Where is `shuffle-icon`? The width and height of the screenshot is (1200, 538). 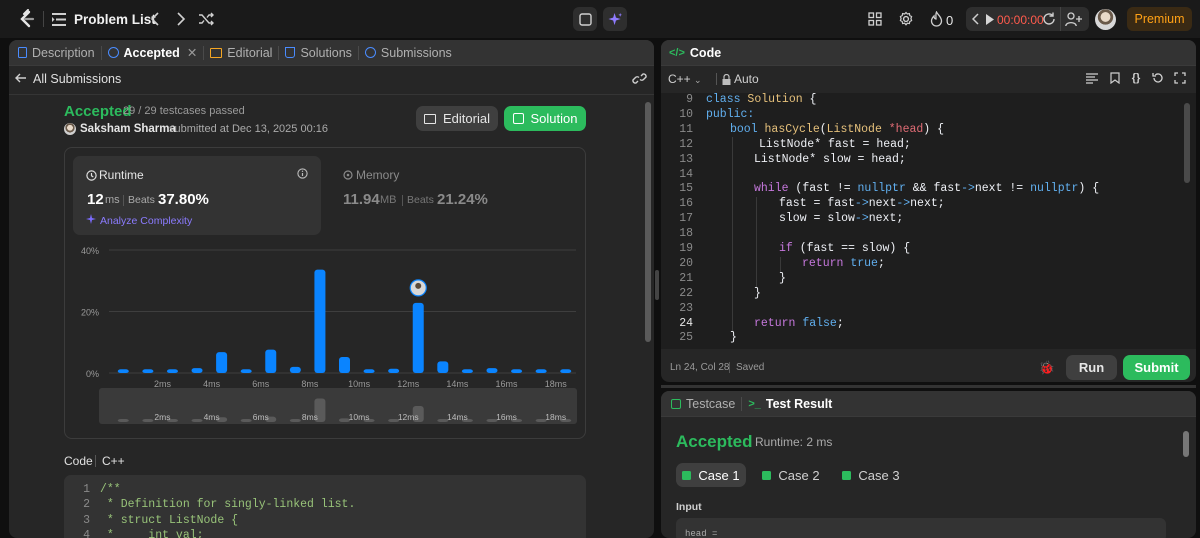 shuffle-icon is located at coordinates (206, 19).